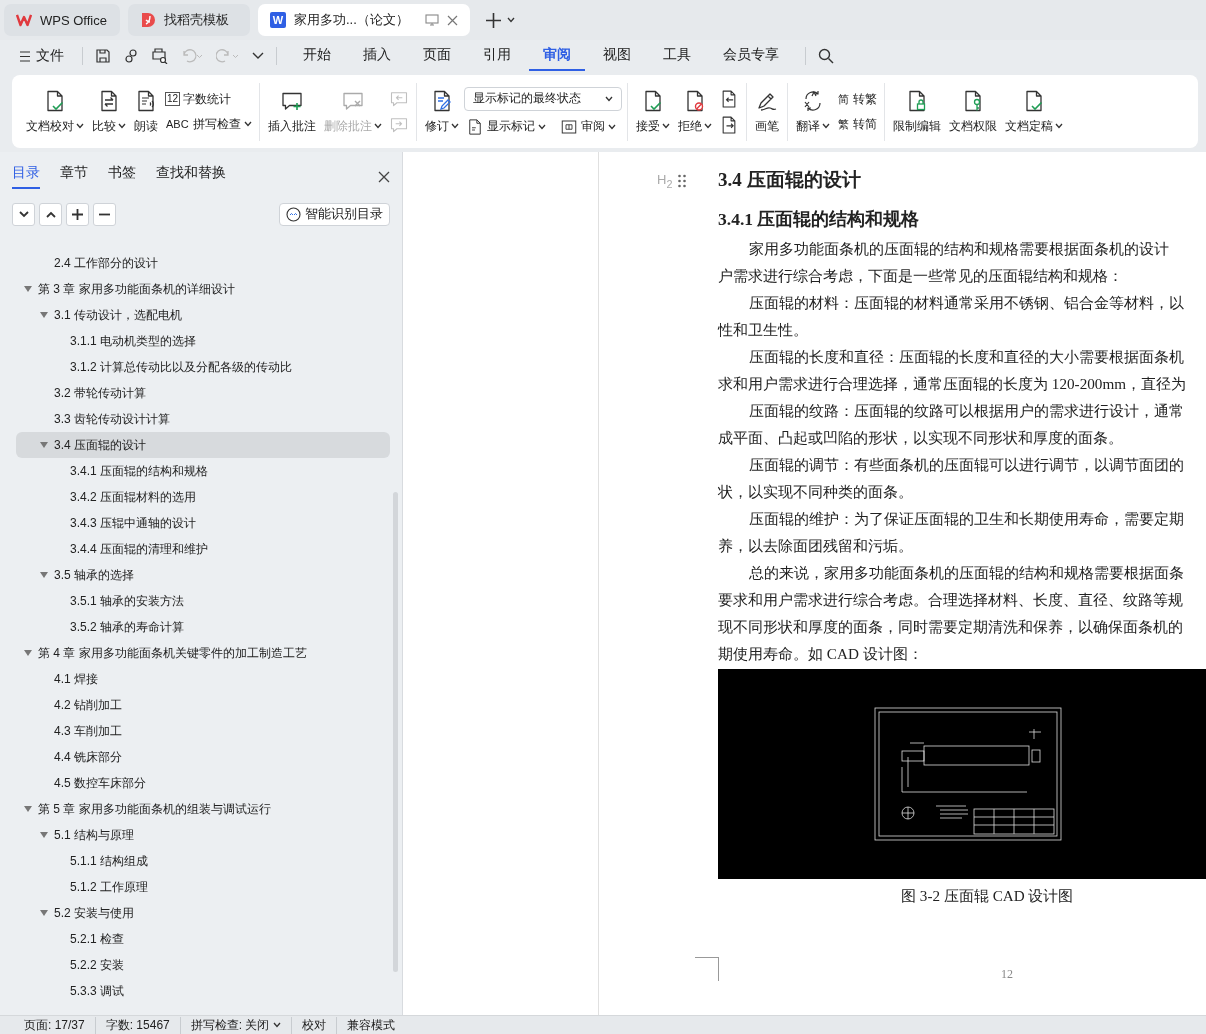  Describe the element at coordinates (203, 445) in the screenshot. I see `toc-item: 3.4 压面辊的设计` at that location.